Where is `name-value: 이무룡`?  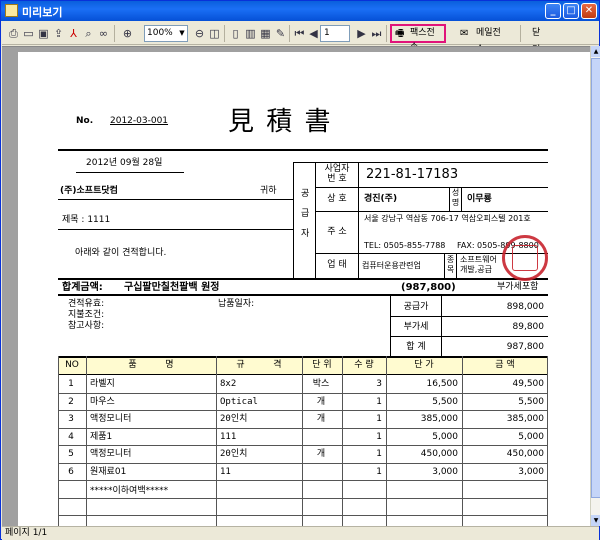
name-value: 이무룡 is located at coordinates (479, 199).